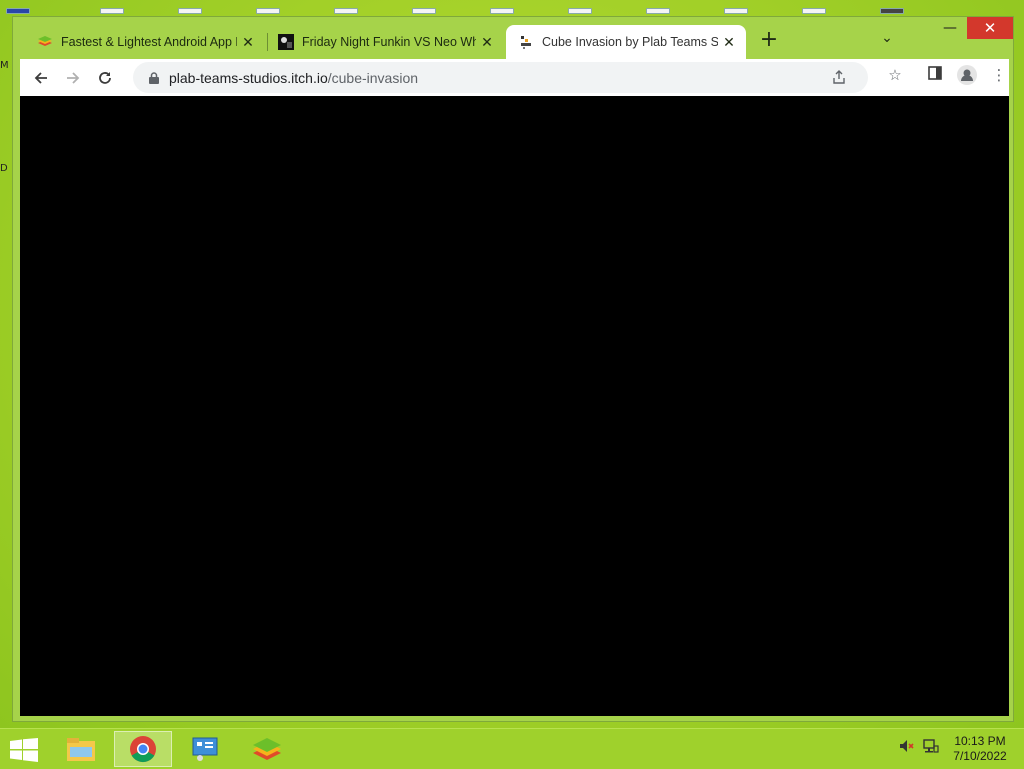  Describe the element at coordinates (931, 746) in the screenshot. I see `network-icon` at that location.